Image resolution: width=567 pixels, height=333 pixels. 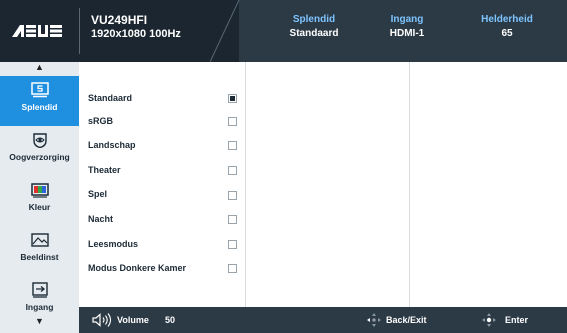 What do you see at coordinates (232, 121) in the screenshot?
I see `radio-srgb` at bounding box center [232, 121].